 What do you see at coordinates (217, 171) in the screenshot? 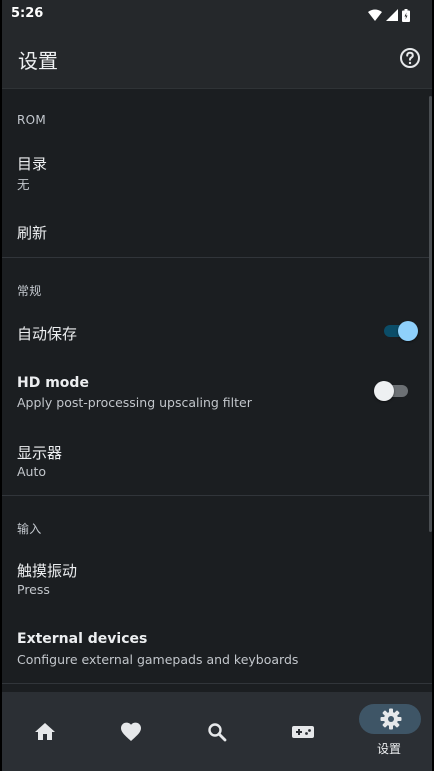
I see `pref-directory: 目录 无` at bounding box center [217, 171].